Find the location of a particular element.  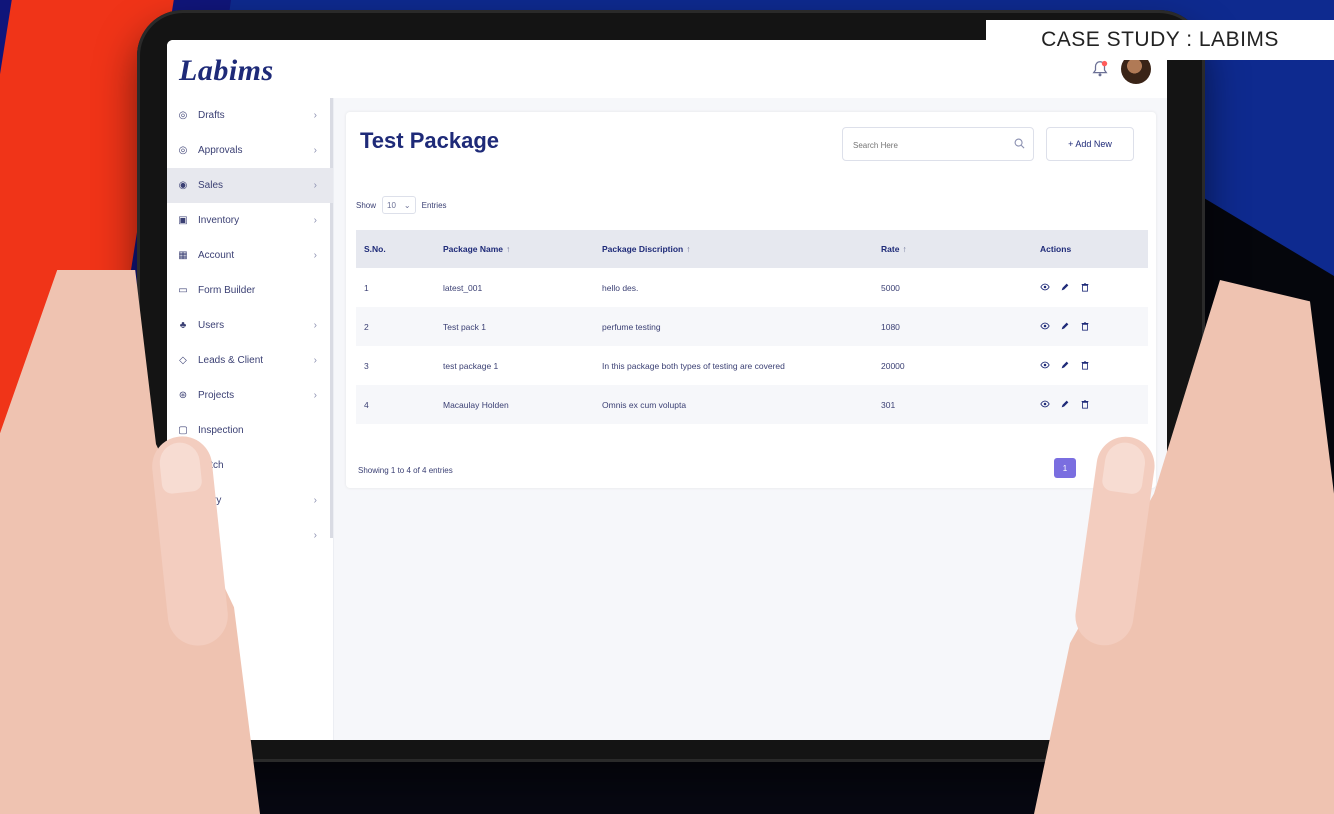

cell-description: Omnis ex cum volupta is located at coordinates (644, 404).